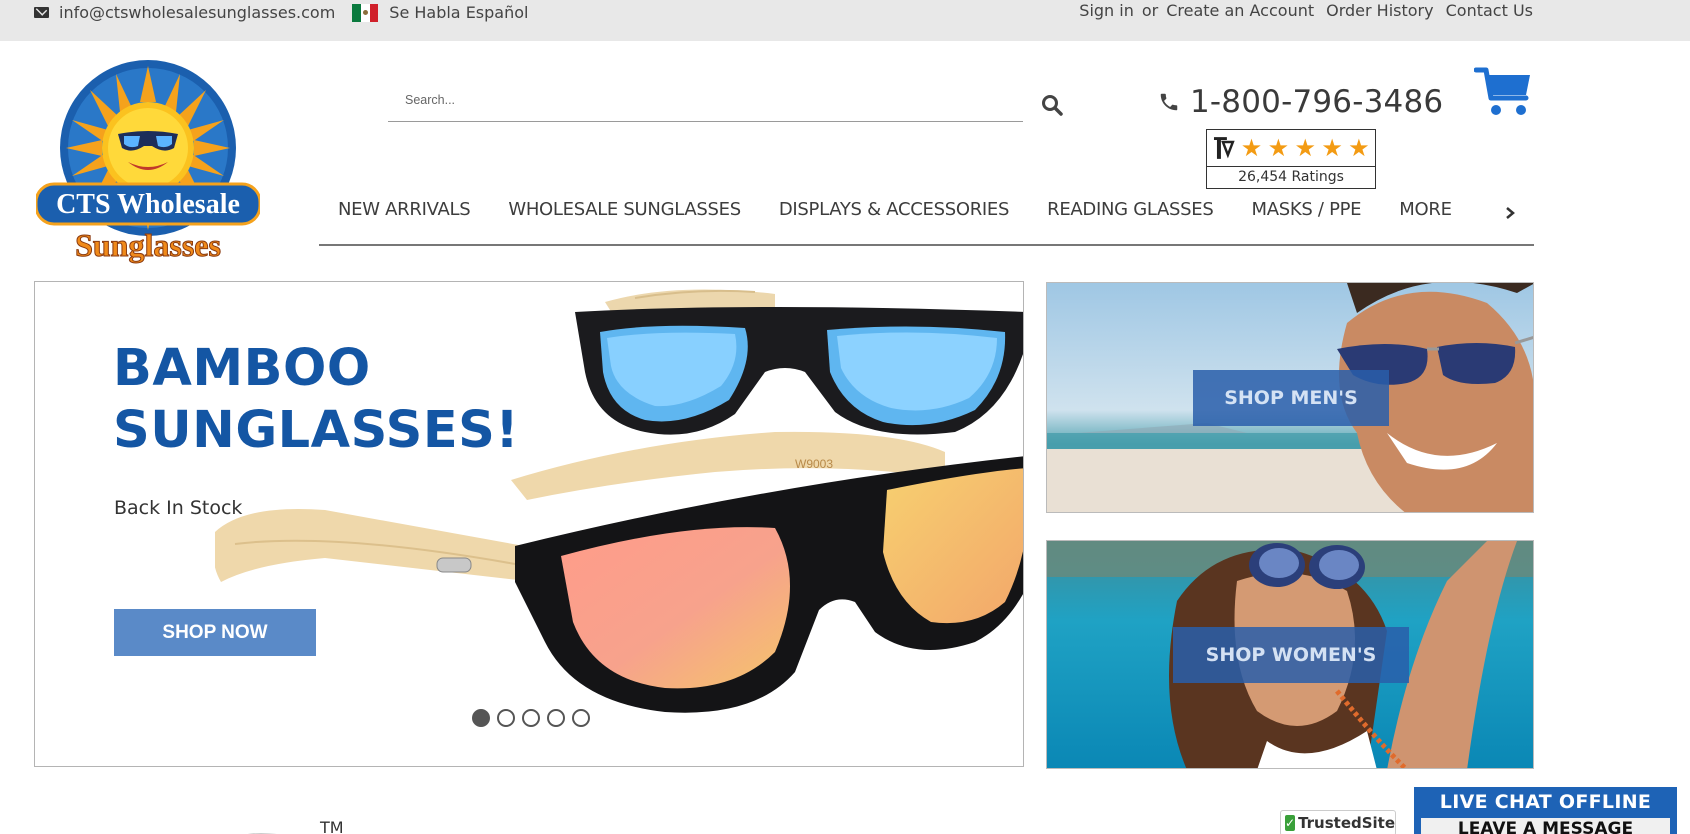  I want to click on cart-button, so click(1503, 92).